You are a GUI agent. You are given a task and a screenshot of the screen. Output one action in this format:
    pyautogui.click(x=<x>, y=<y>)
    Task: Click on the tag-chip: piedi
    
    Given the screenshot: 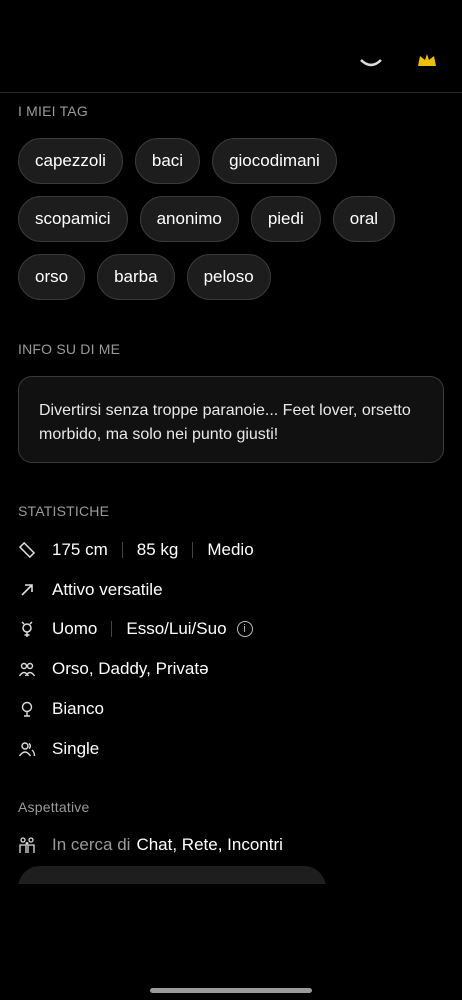 What is the action you would take?
    pyautogui.click(x=285, y=219)
    